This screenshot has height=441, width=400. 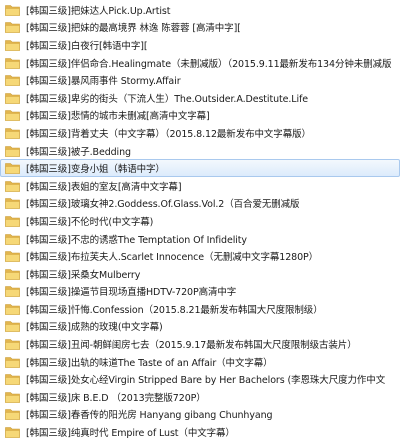 What do you see at coordinates (200, 274) in the screenshot?
I see `folder-item: [韩国三级]采桑女Mulberry` at bounding box center [200, 274].